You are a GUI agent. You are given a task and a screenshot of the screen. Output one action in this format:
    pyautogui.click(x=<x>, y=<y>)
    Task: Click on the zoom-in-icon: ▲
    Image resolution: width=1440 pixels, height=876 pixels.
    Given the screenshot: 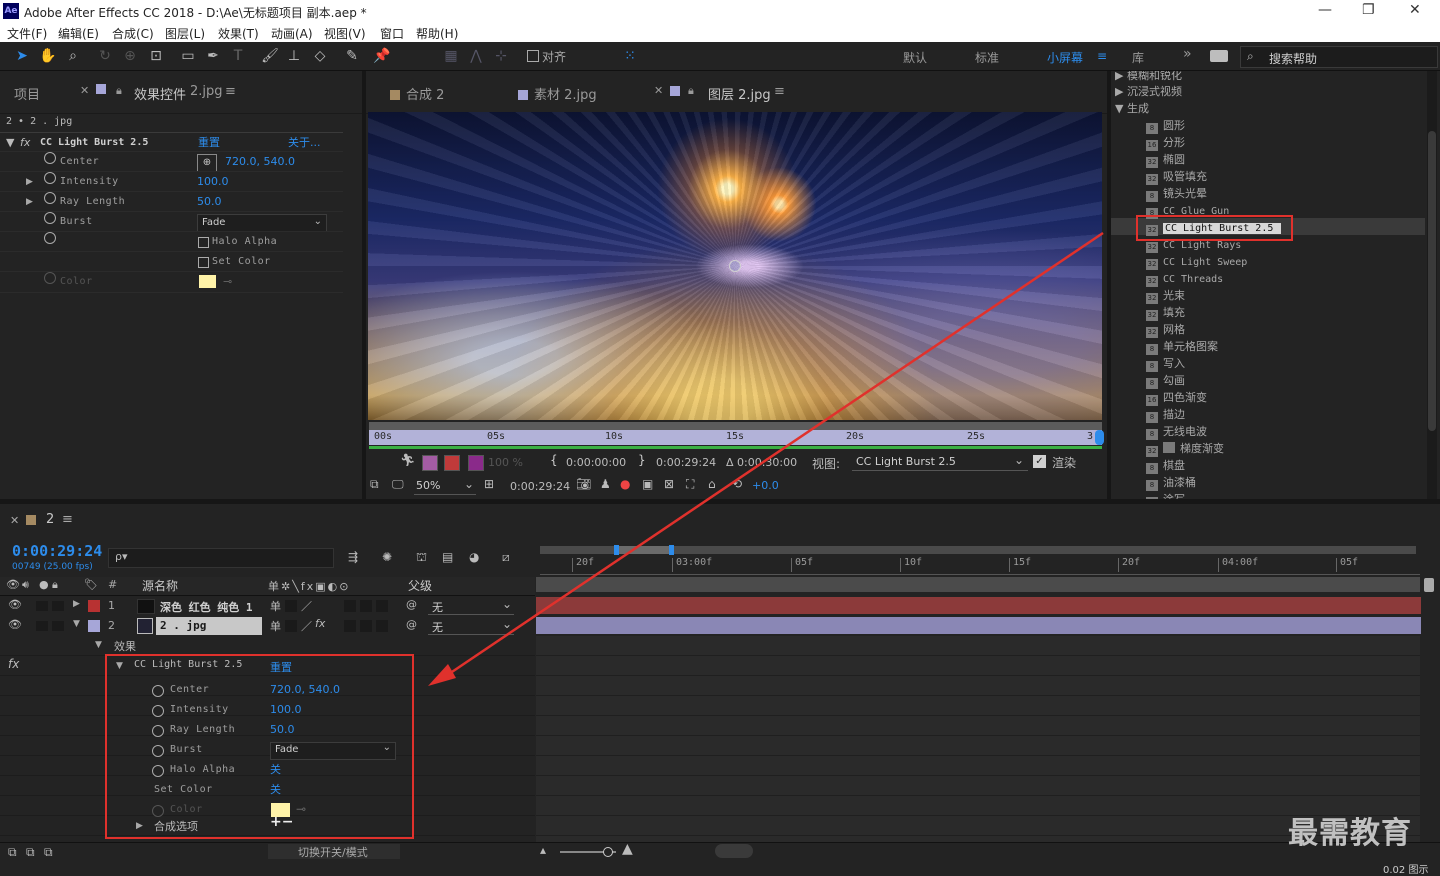 What is the action you would take?
    pyautogui.click(x=627, y=849)
    